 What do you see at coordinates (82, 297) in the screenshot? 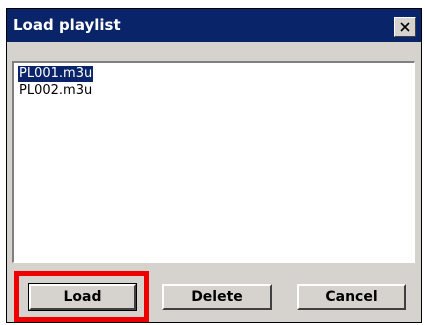
I see `load-button: Load` at bounding box center [82, 297].